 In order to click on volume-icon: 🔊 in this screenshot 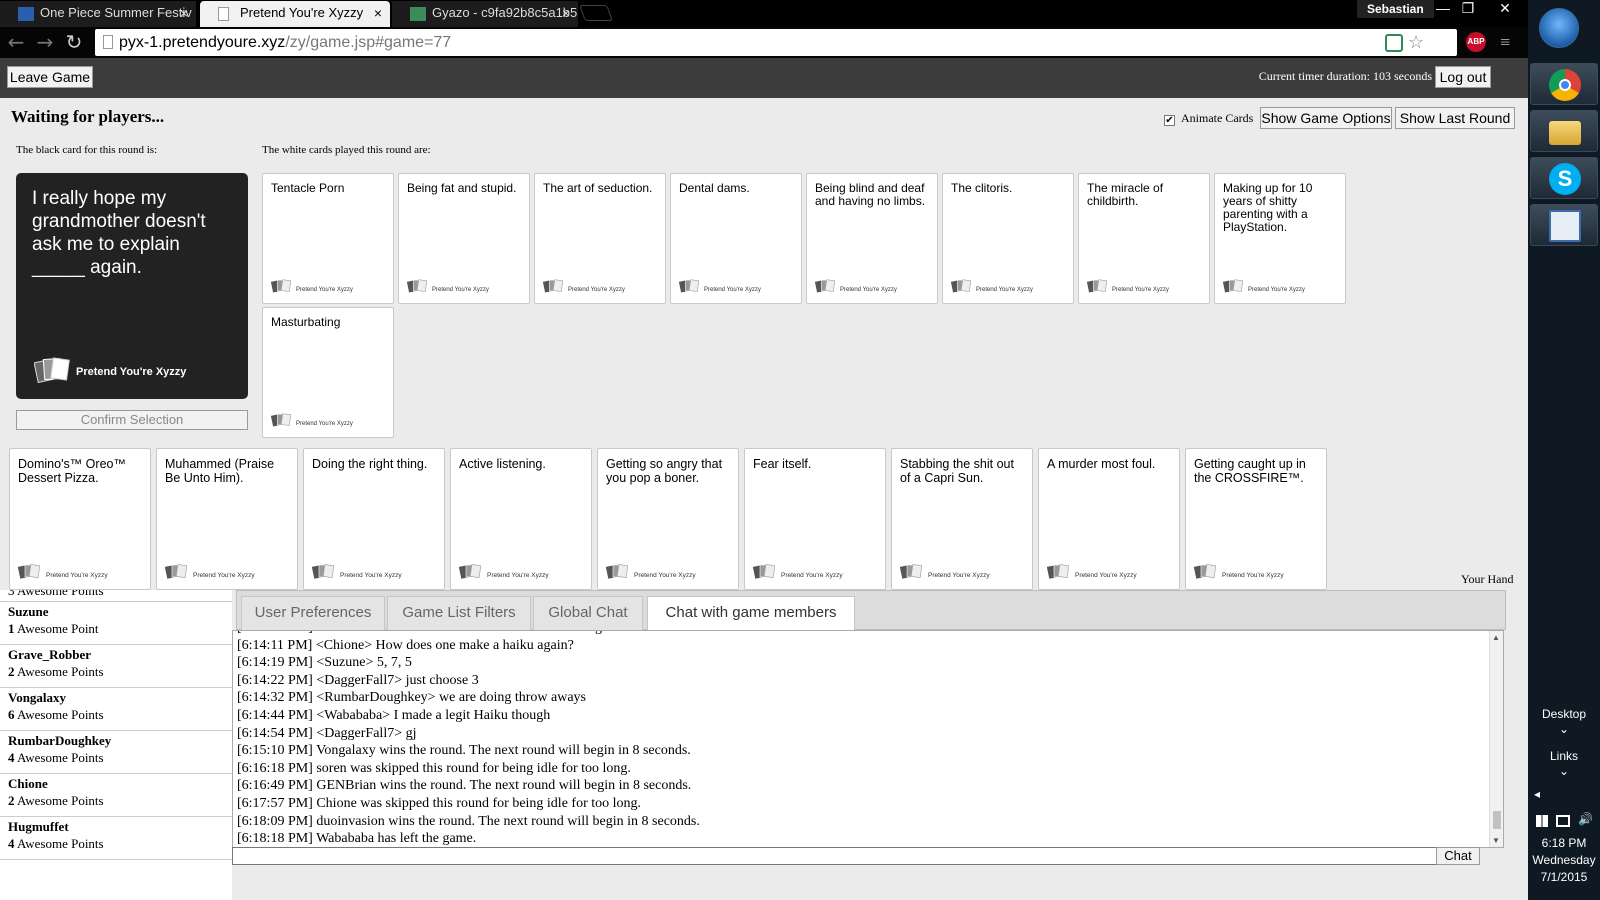, I will do `click(1585, 819)`.